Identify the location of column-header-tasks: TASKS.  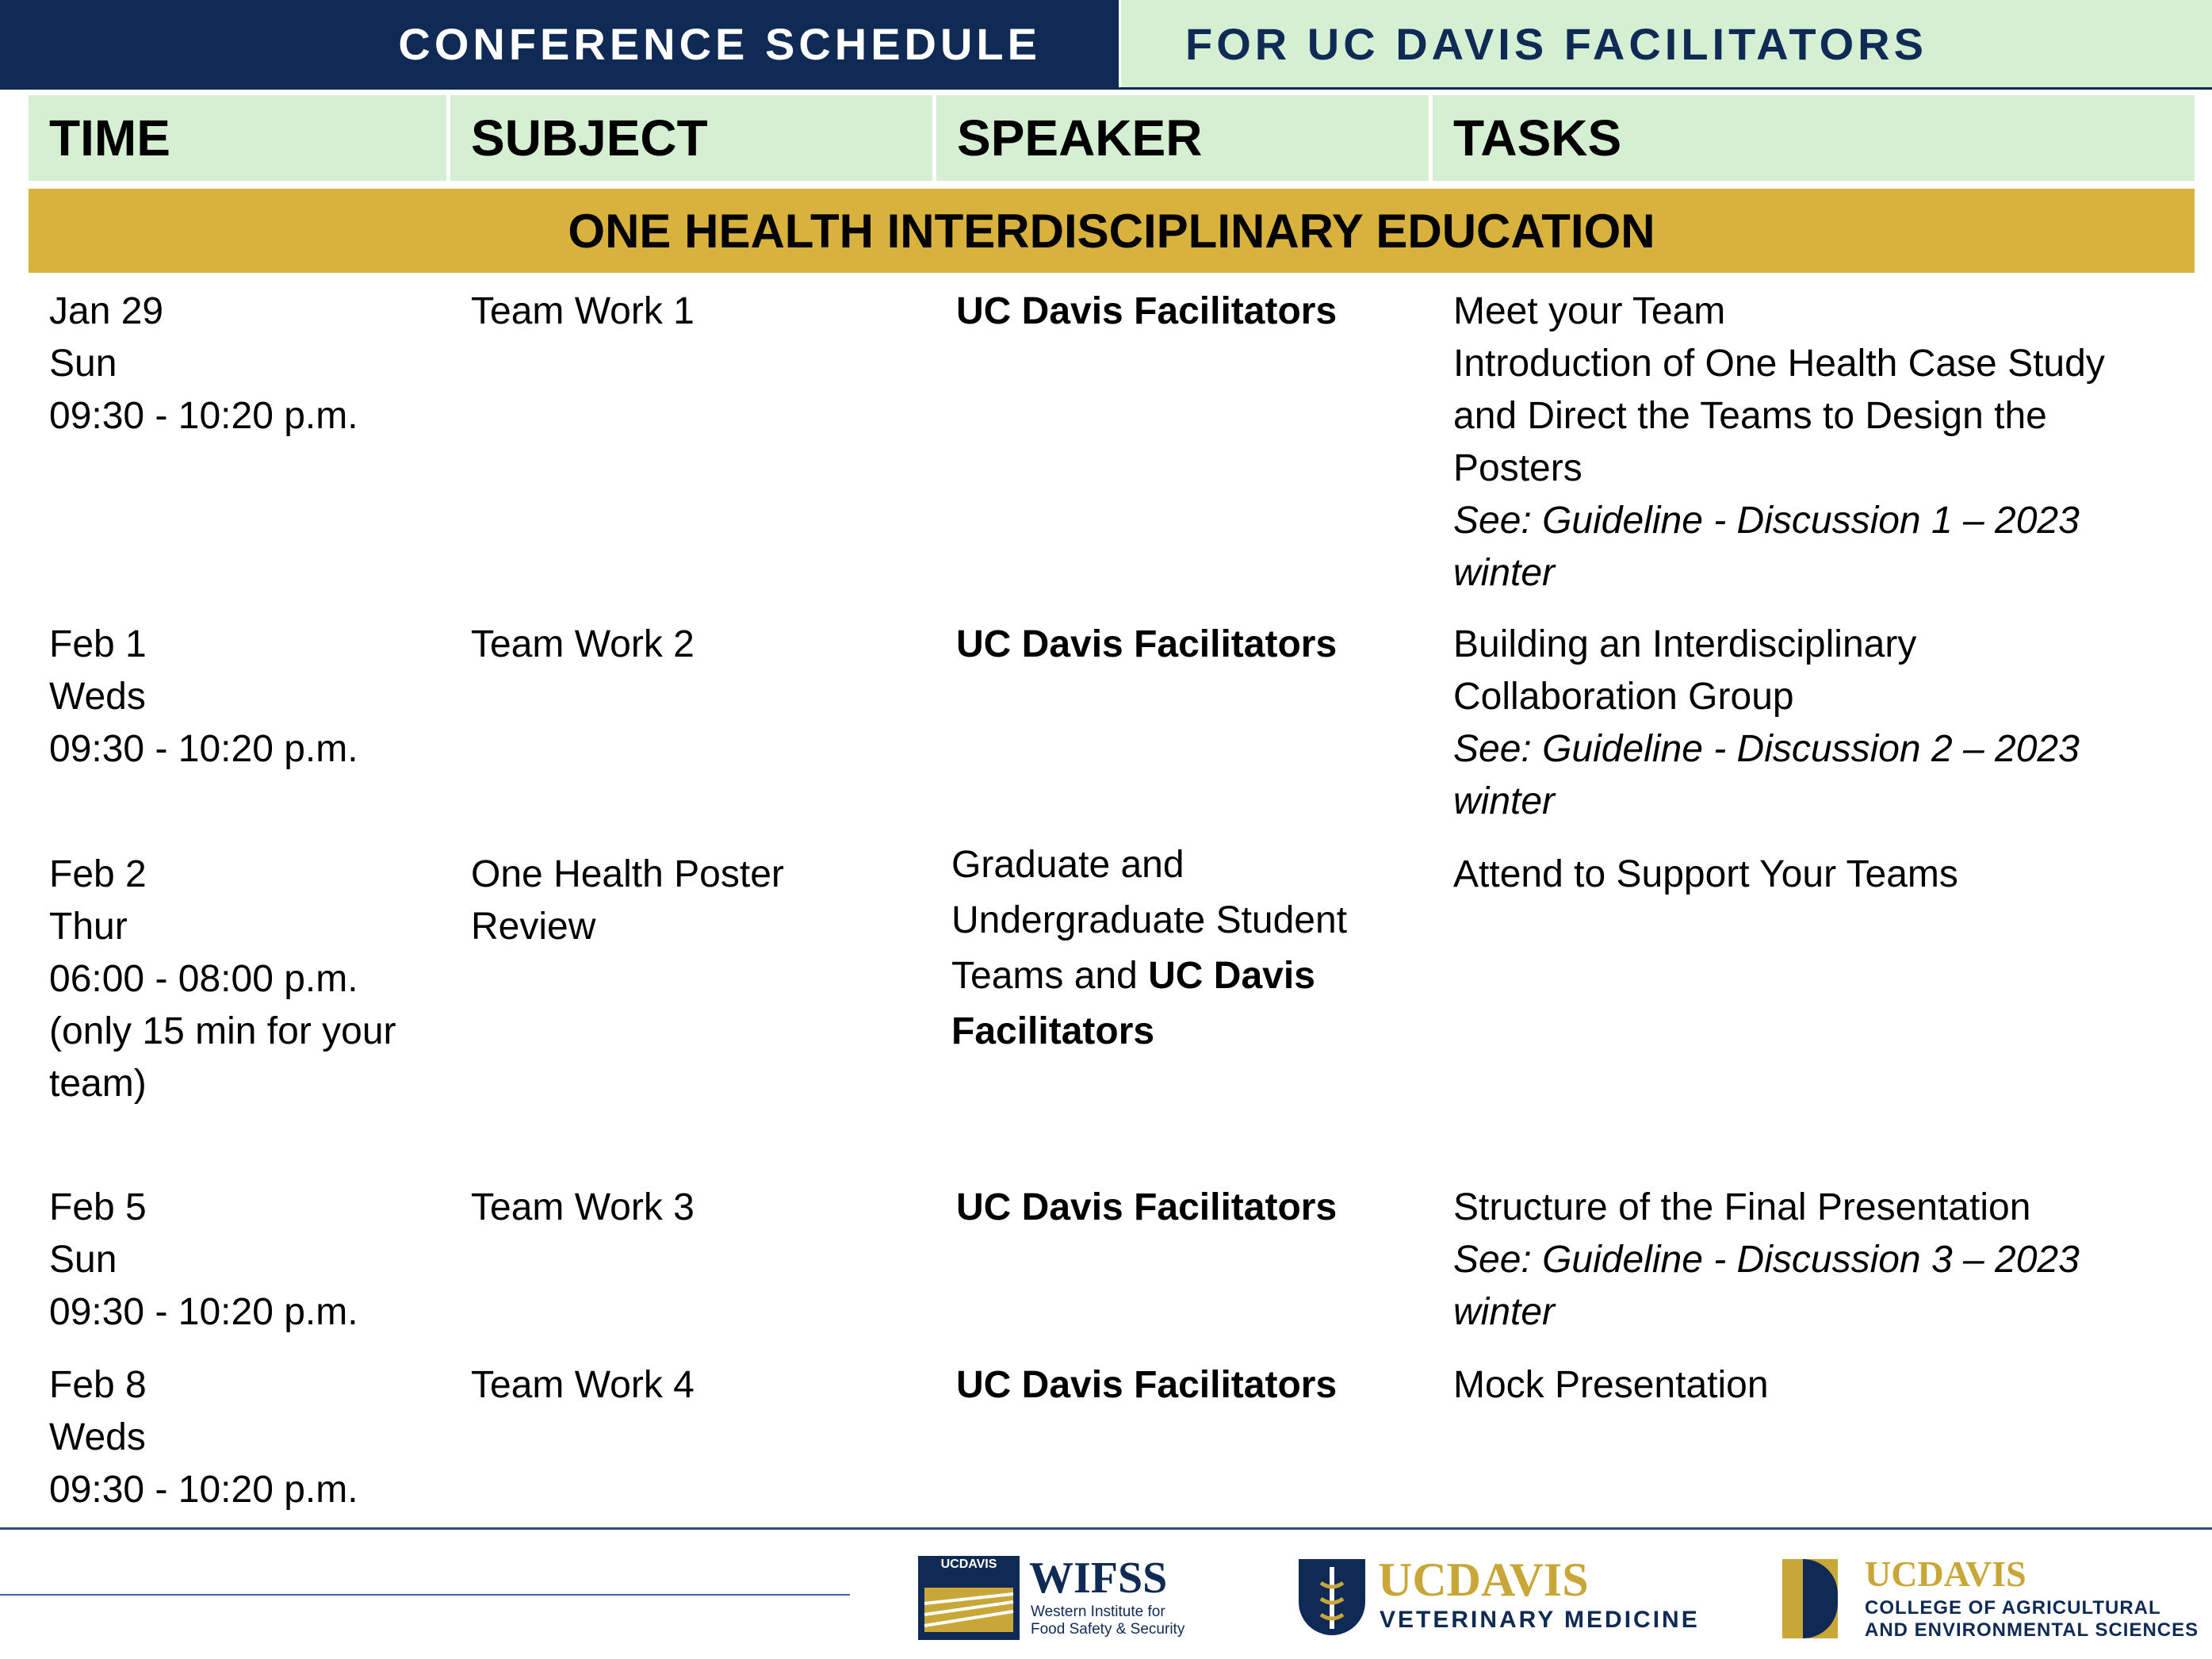
(1814, 138).